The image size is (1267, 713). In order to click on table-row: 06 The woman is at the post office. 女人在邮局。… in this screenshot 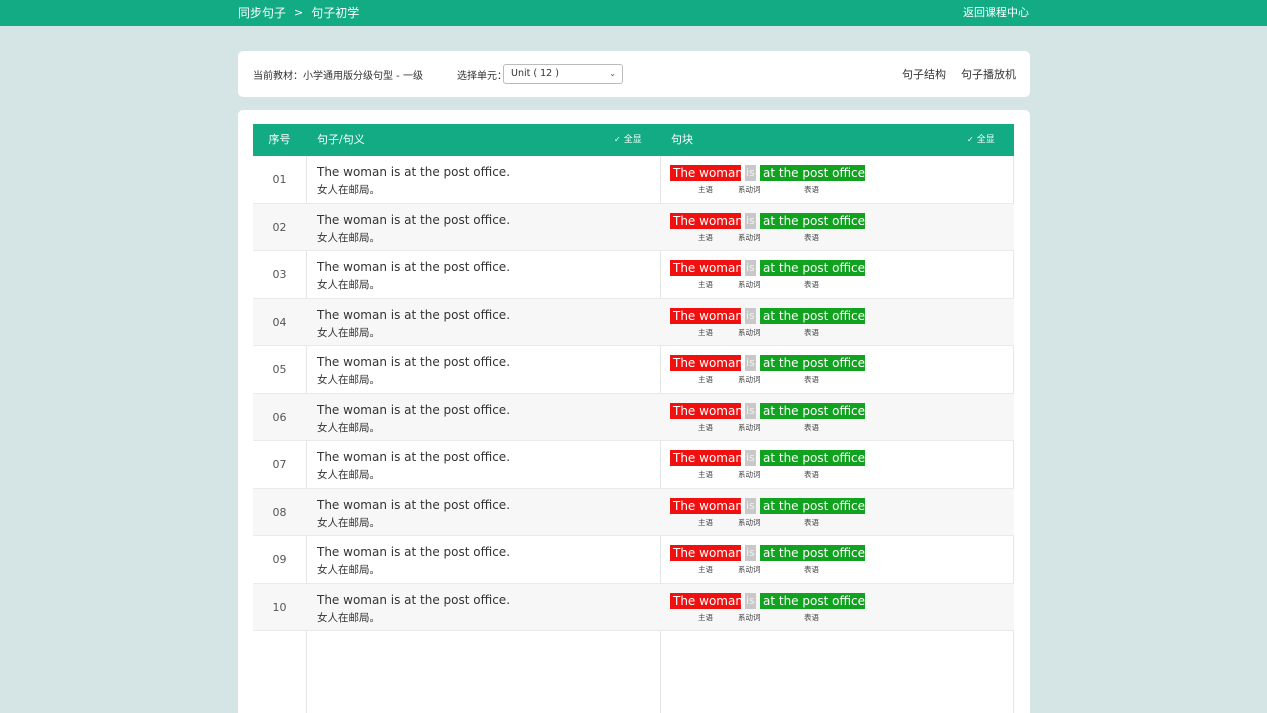, I will do `click(633, 417)`.